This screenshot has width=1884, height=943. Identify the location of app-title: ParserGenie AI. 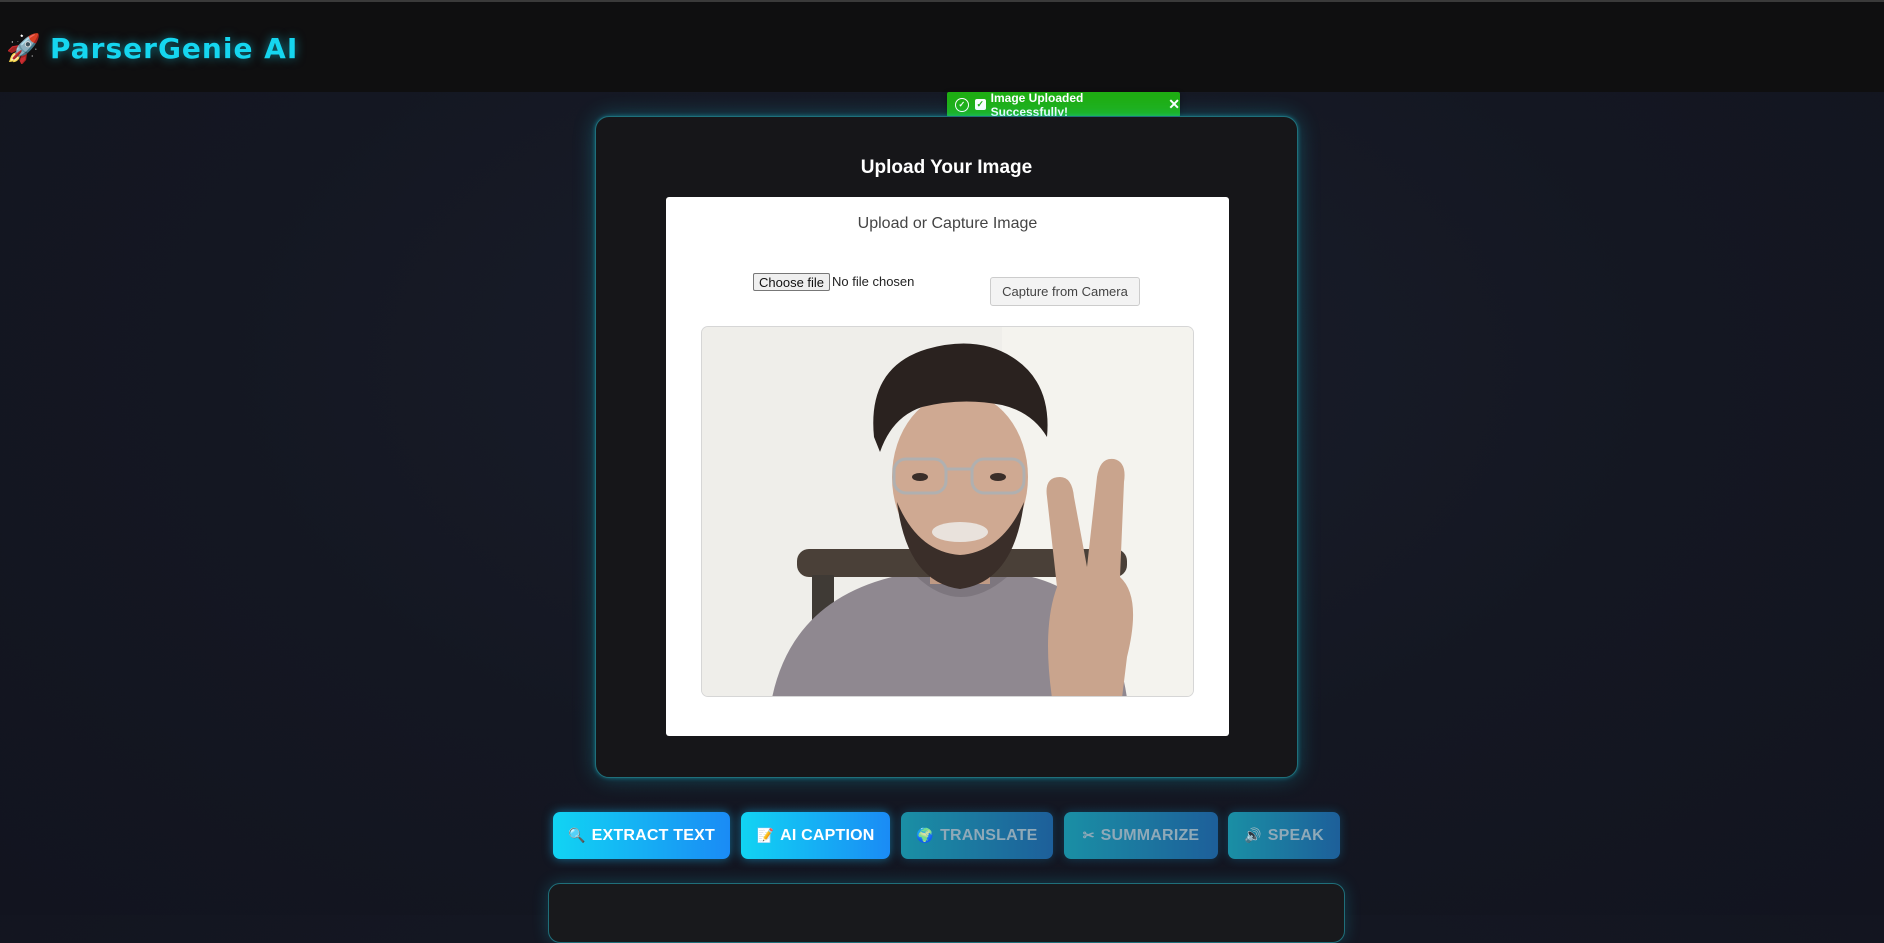
(174, 48).